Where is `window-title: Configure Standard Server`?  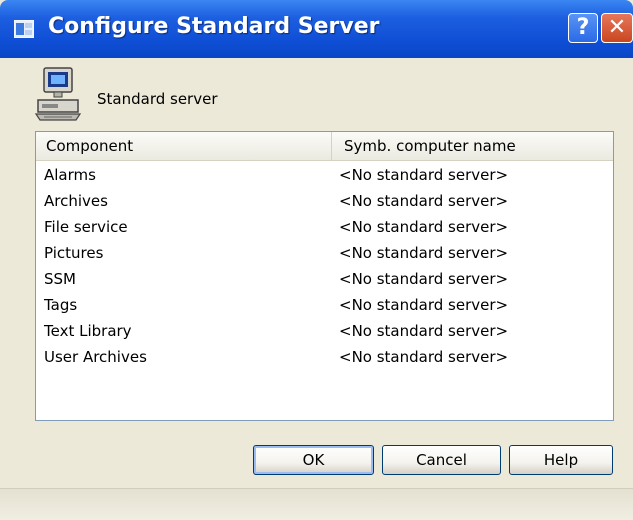
window-title: Configure Standard Server is located at coordinates (214, 26).